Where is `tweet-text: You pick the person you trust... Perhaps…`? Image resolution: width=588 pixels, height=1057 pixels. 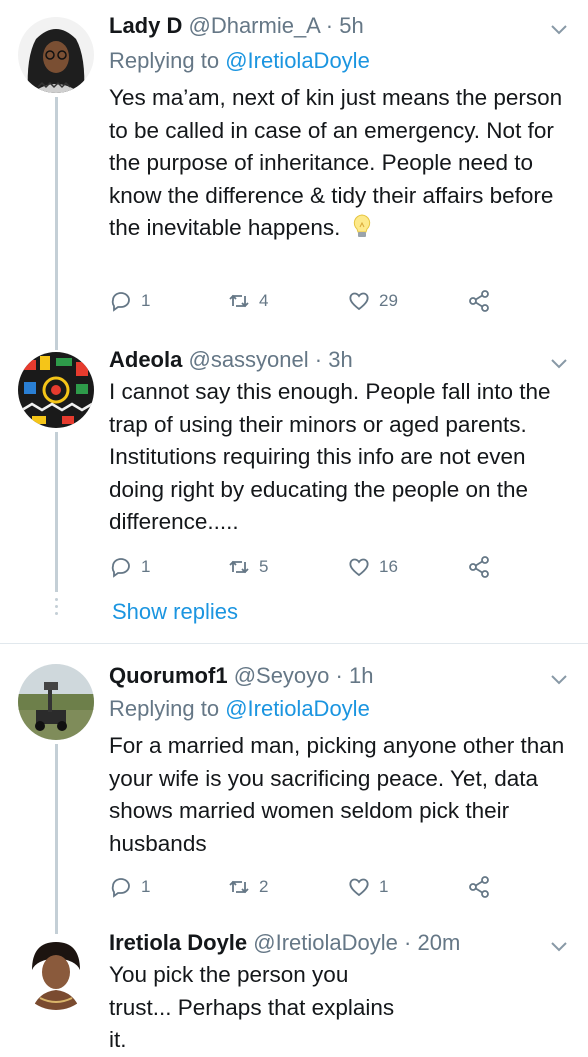
tweet-text: You pick the person you trust... Perhaps… is located at coordinates (252, 1007).